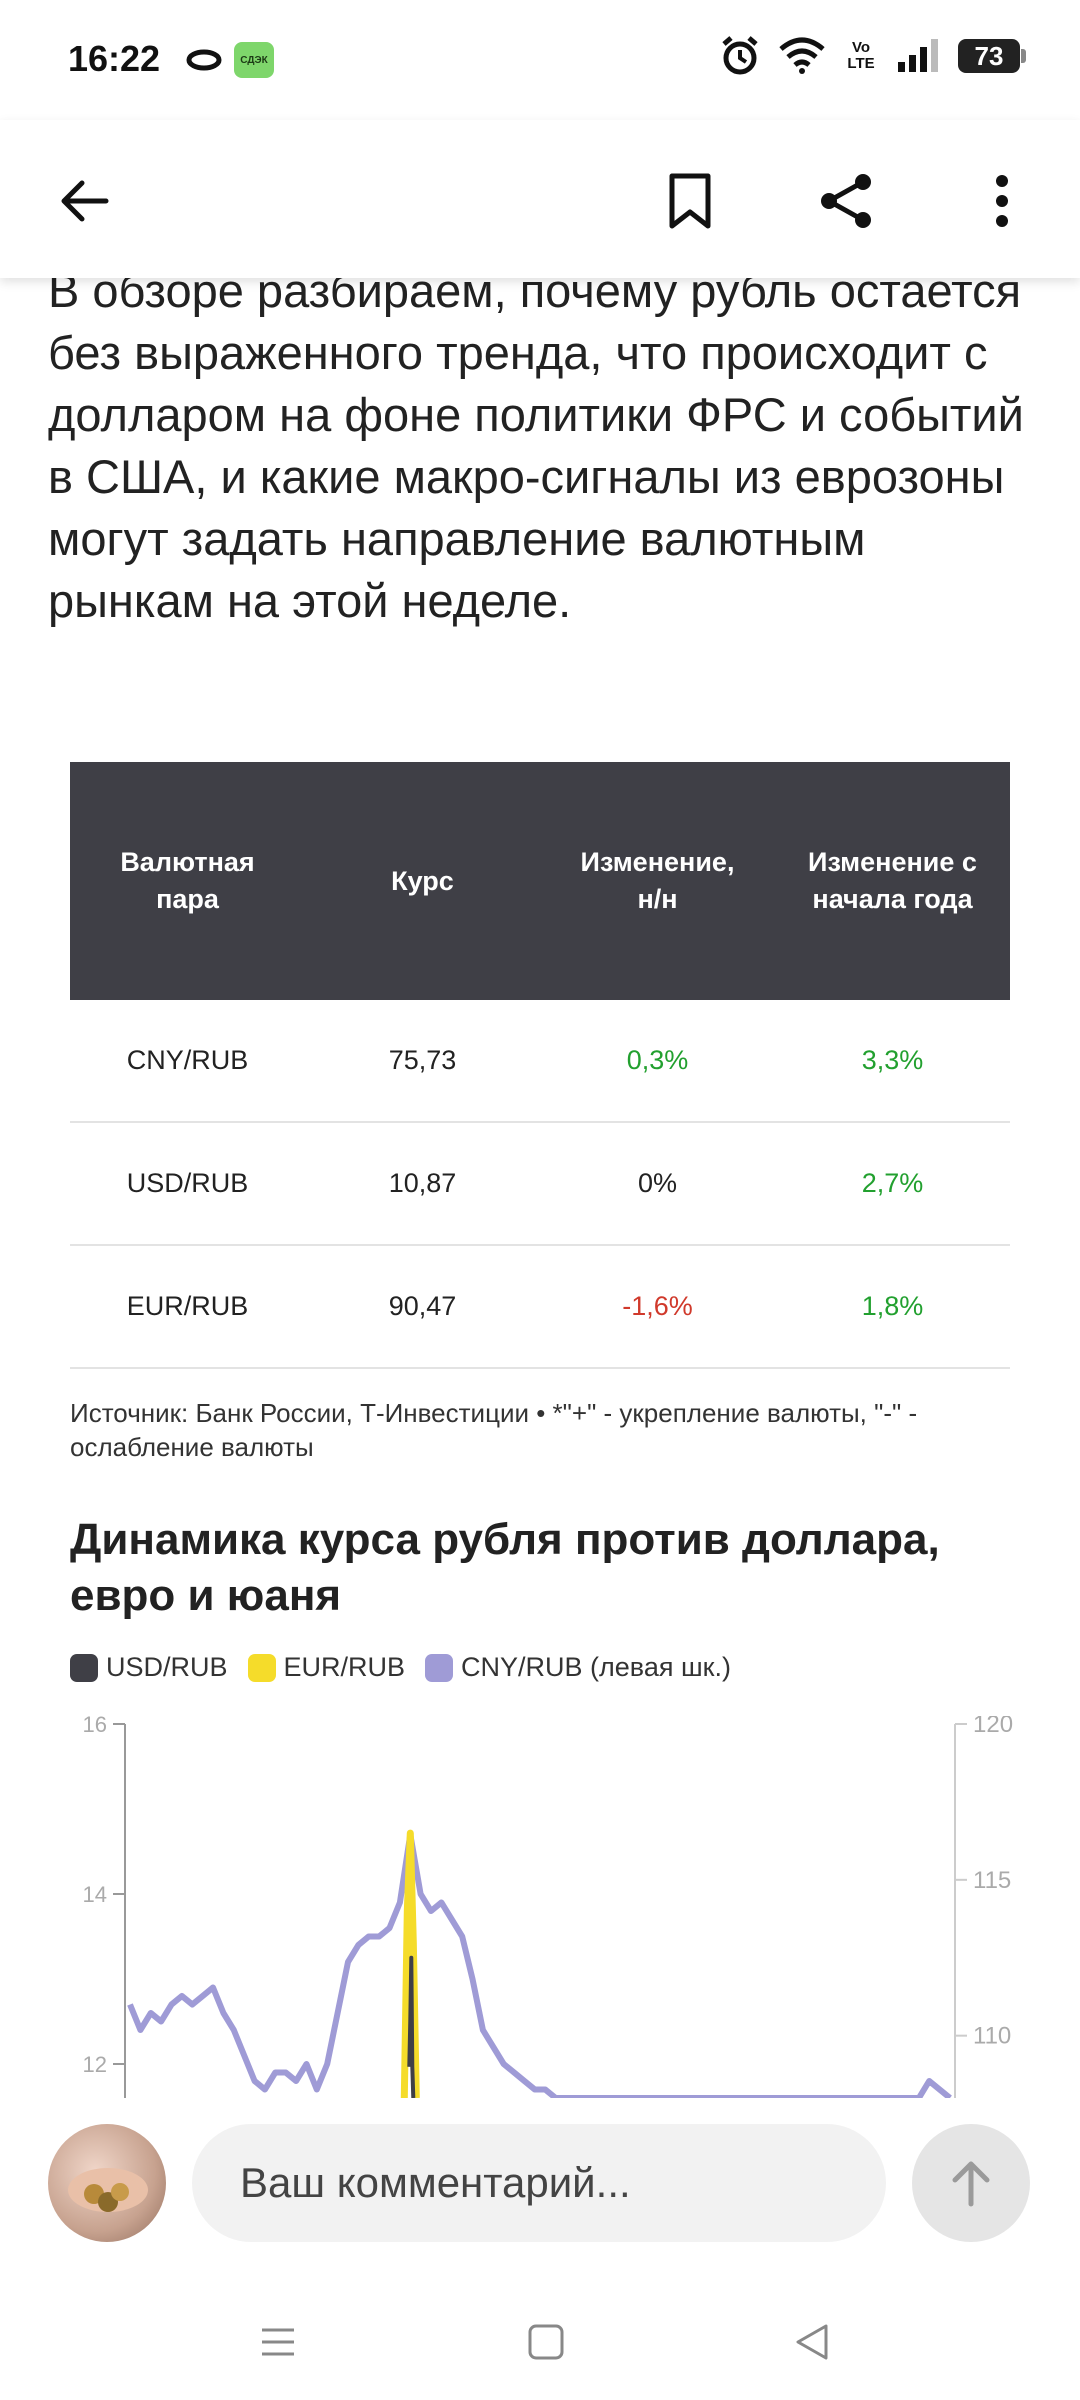 The width and height of the screenshot is (1080, 2400). Describe the element at coordinates (84, 1667) in the screenshot. I see `legend-swatch-usd` at that location.